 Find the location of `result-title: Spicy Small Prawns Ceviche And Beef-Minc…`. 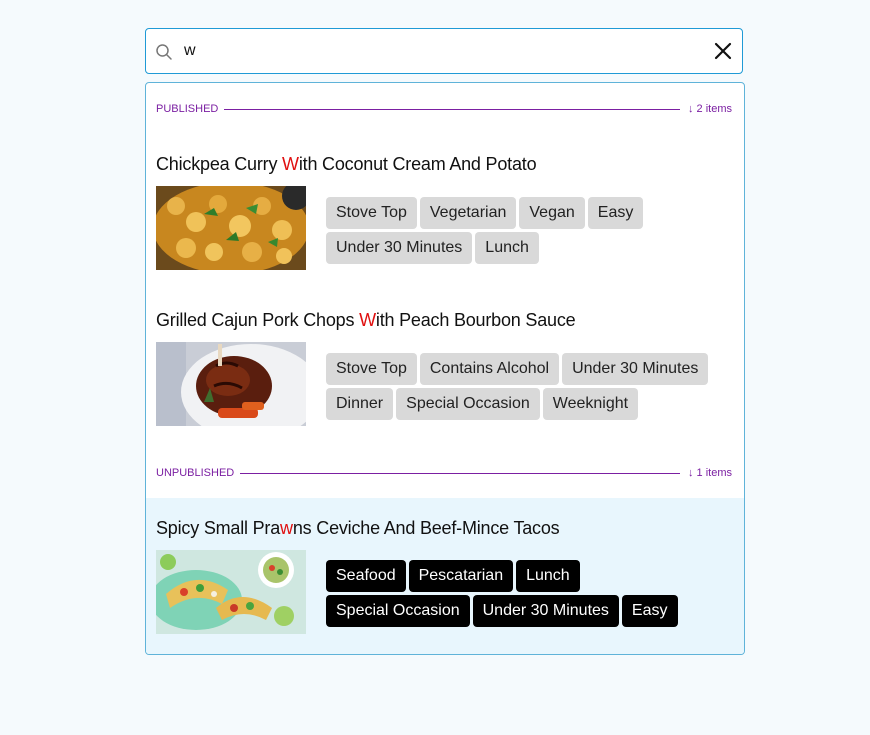

result-title: Spicy Small Prawns Ceviche And Beef-Minc… is located at coordinates (358, 528).